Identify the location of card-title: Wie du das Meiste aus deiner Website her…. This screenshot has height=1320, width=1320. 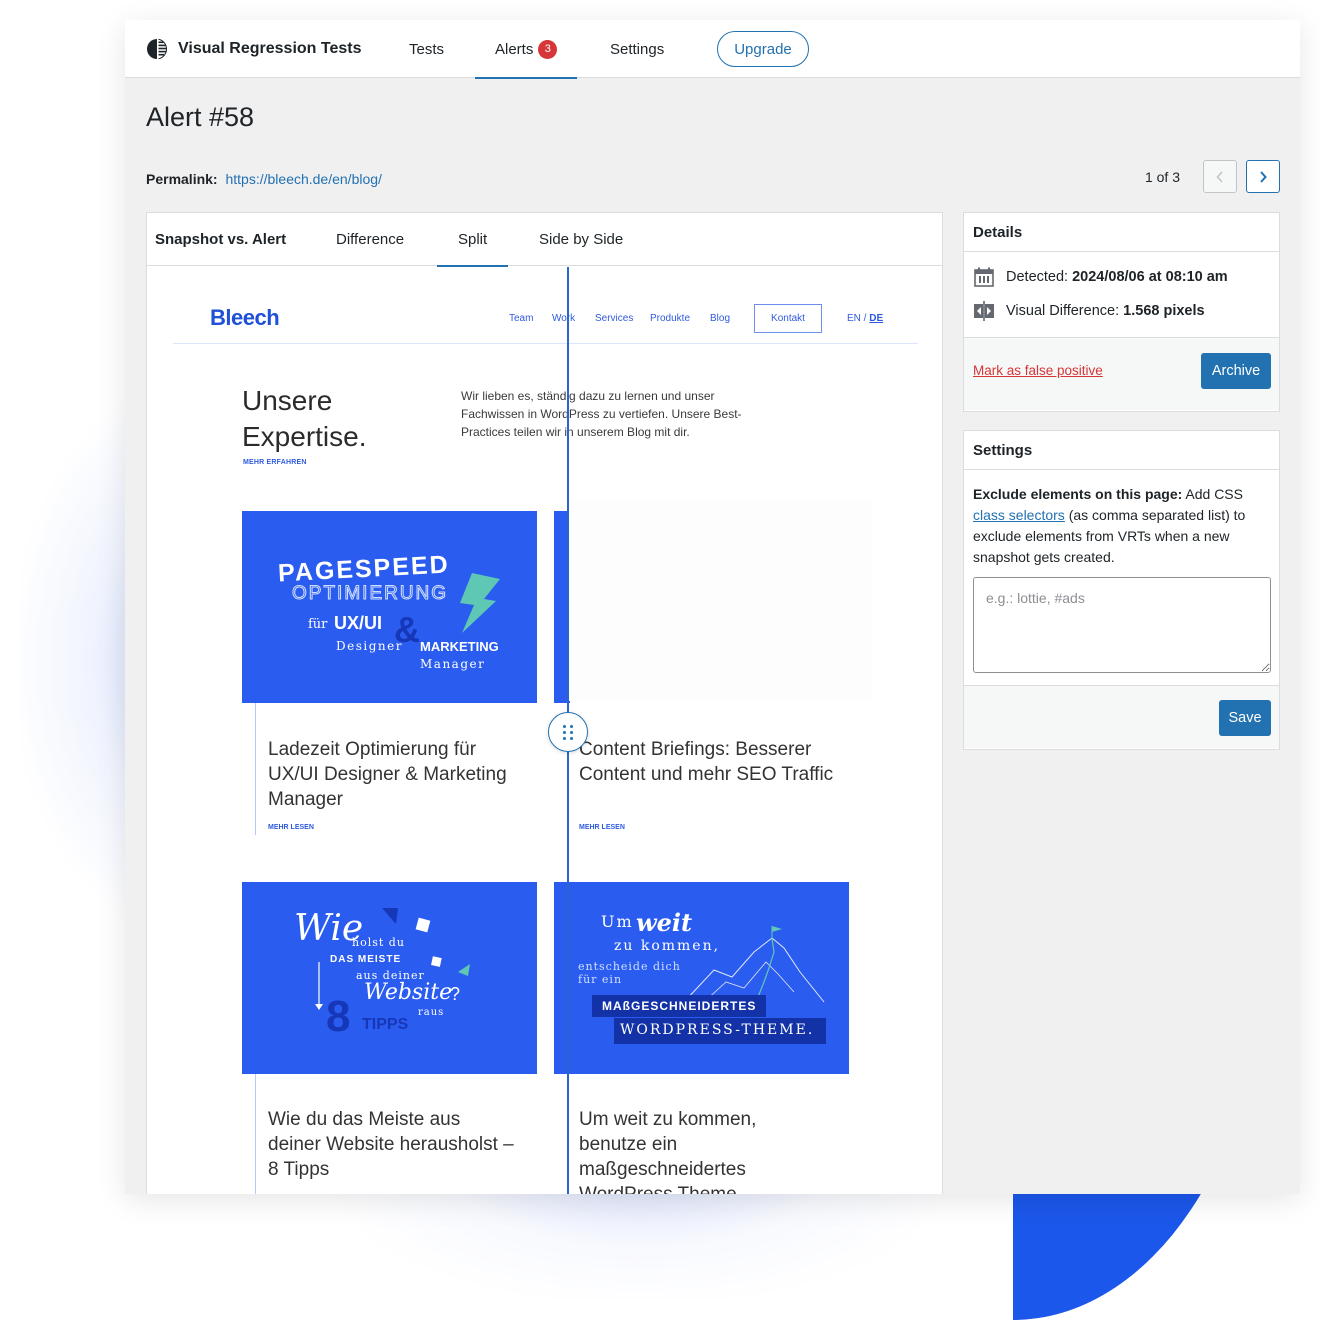
(391, 1144).